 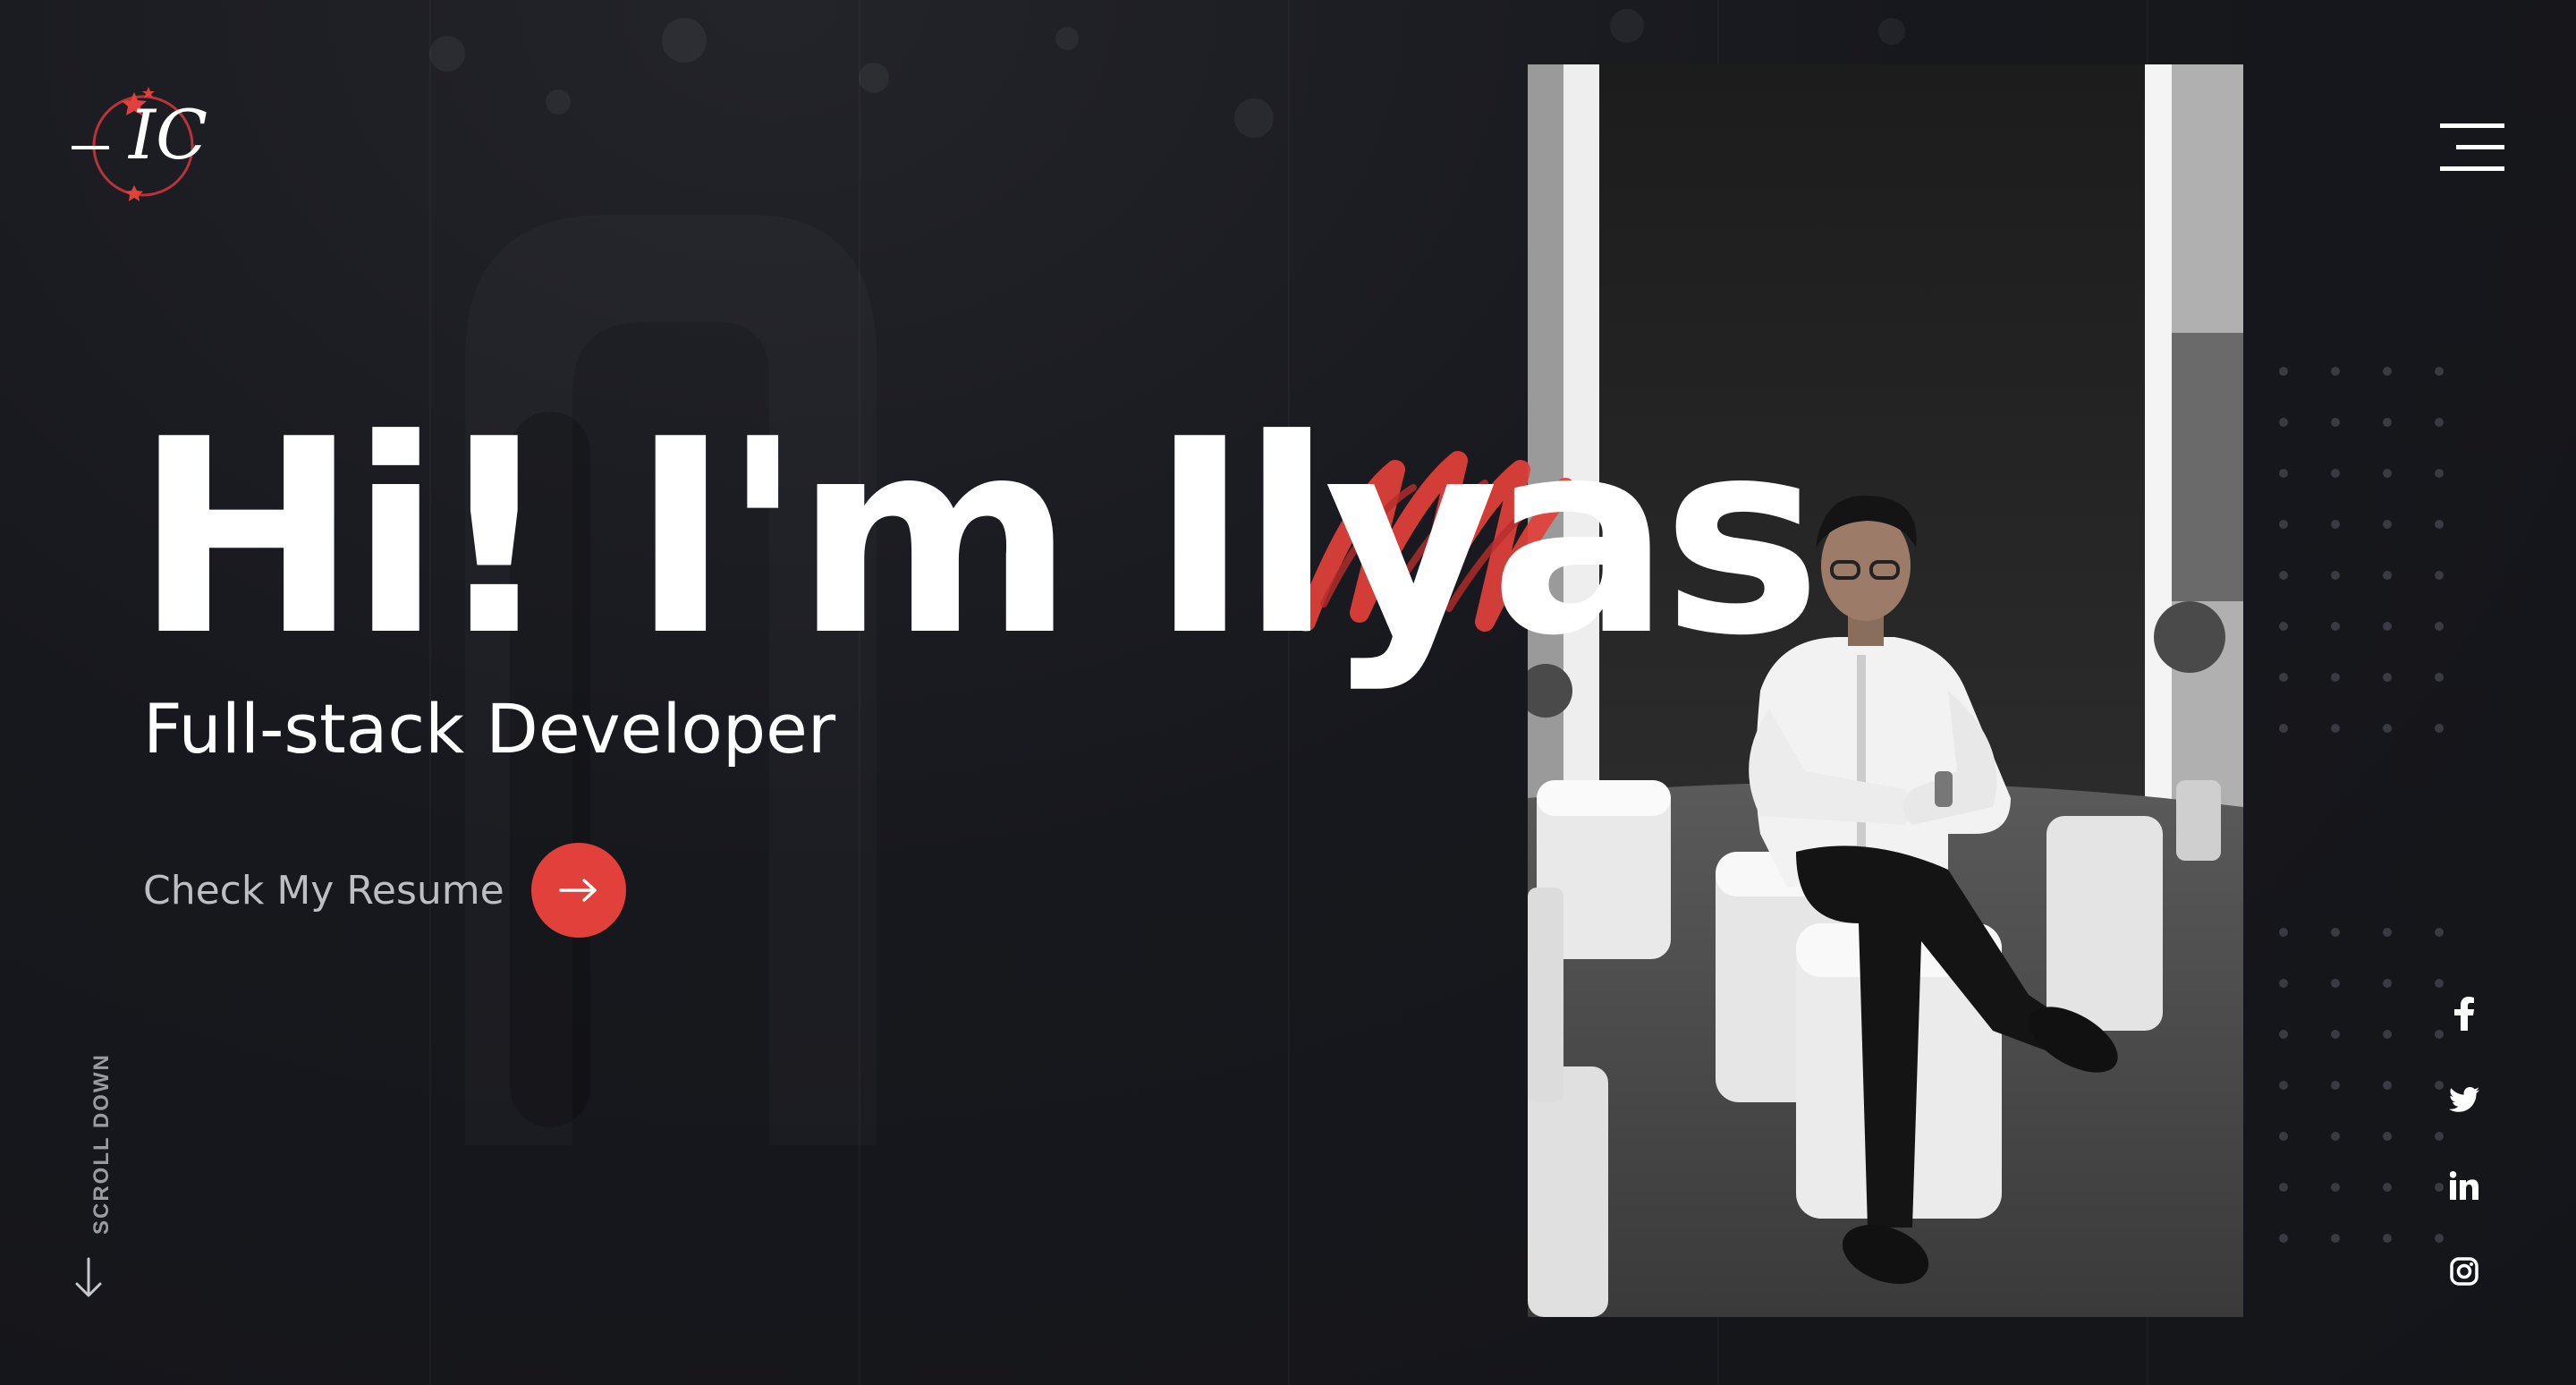 I want to click on site-logo: IC, so click(x=140, y=147).